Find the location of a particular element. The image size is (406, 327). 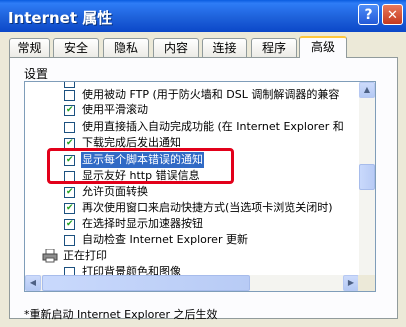

list-item-label: 自动检查 Internet Explorer 更新 is located at coordinates (165, 239).